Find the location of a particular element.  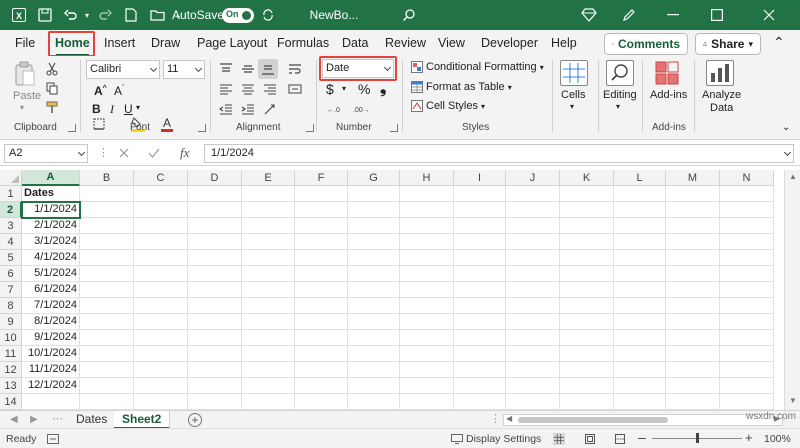

tab-formulas: Formulas is located at coordinates (303, 44).